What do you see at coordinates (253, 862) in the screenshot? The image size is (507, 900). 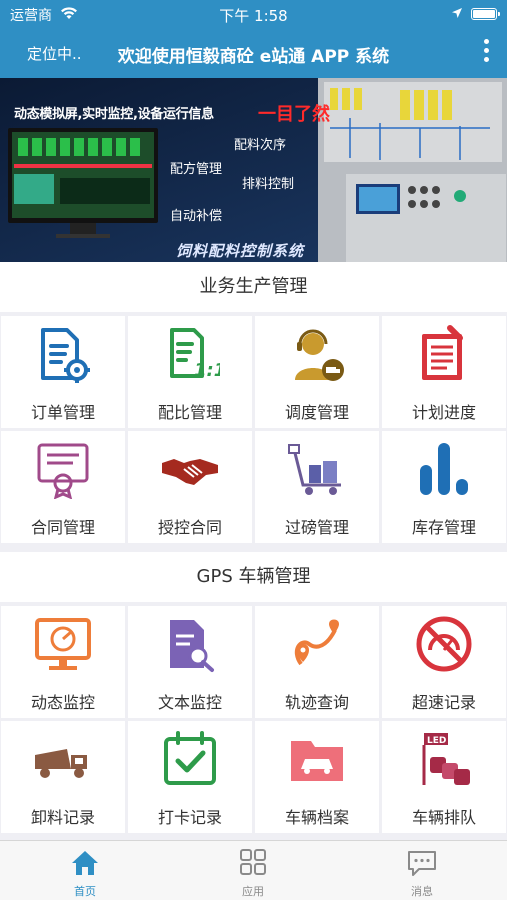 I see `apps-grid-icon` at bounding box center [253, 862].